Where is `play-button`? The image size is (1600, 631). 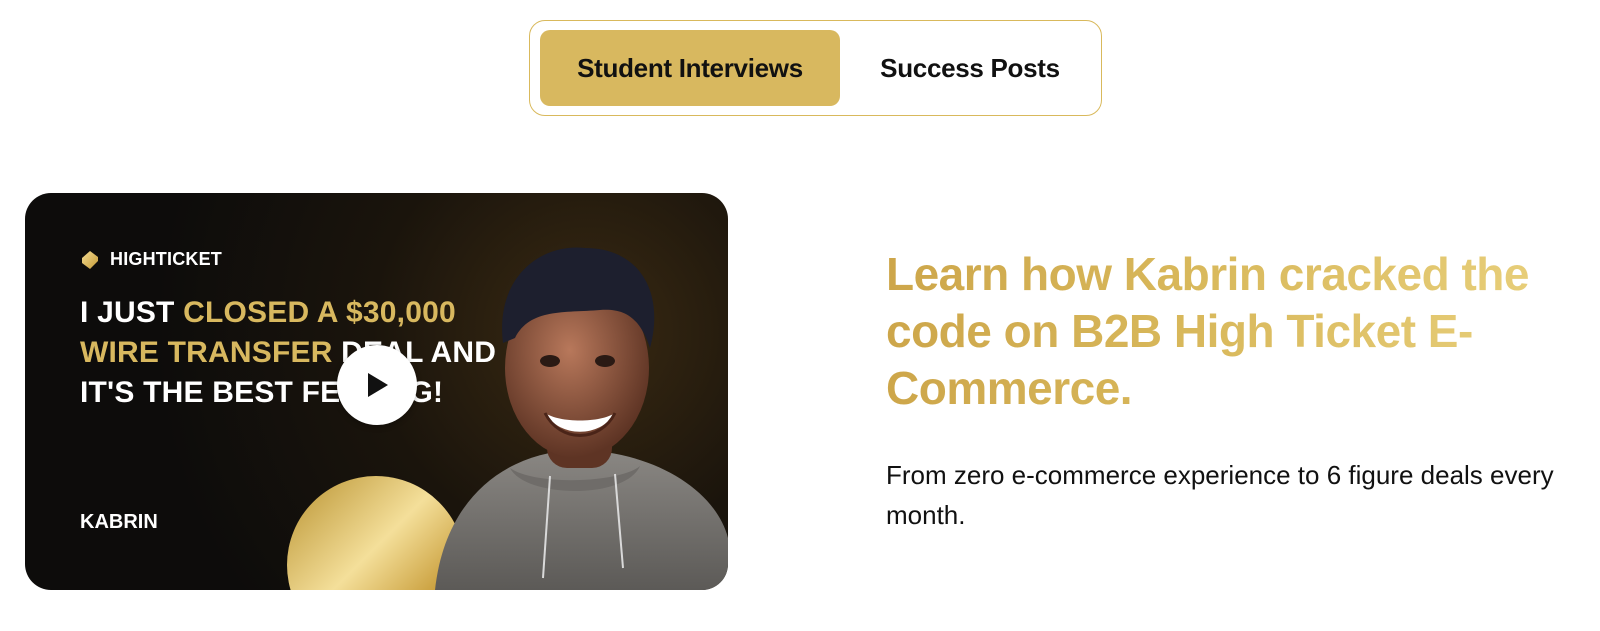
play-button is located at coordinates (377, 385).